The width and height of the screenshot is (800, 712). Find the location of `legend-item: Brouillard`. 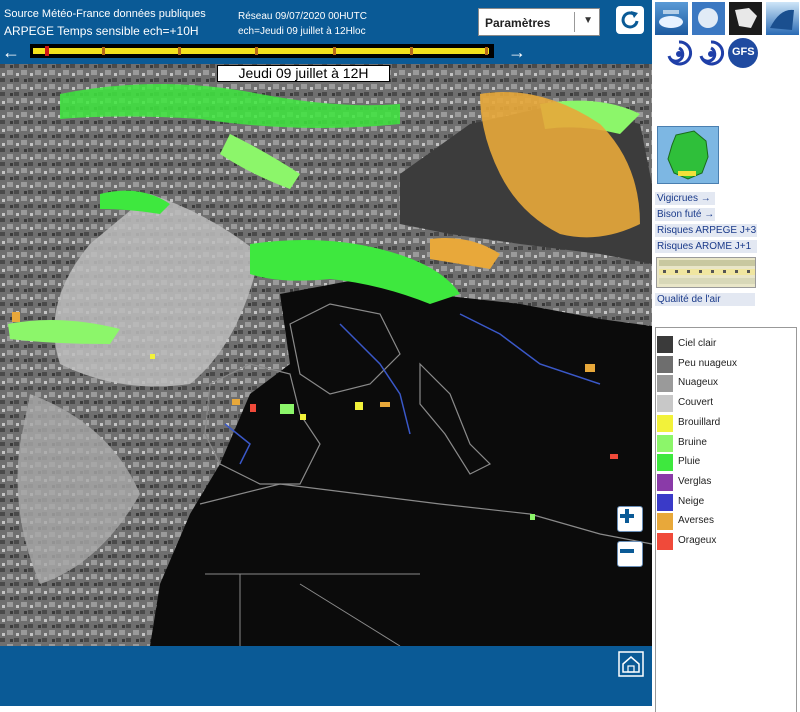

legend-item: Brouillard is located at coordinates (726, 423).